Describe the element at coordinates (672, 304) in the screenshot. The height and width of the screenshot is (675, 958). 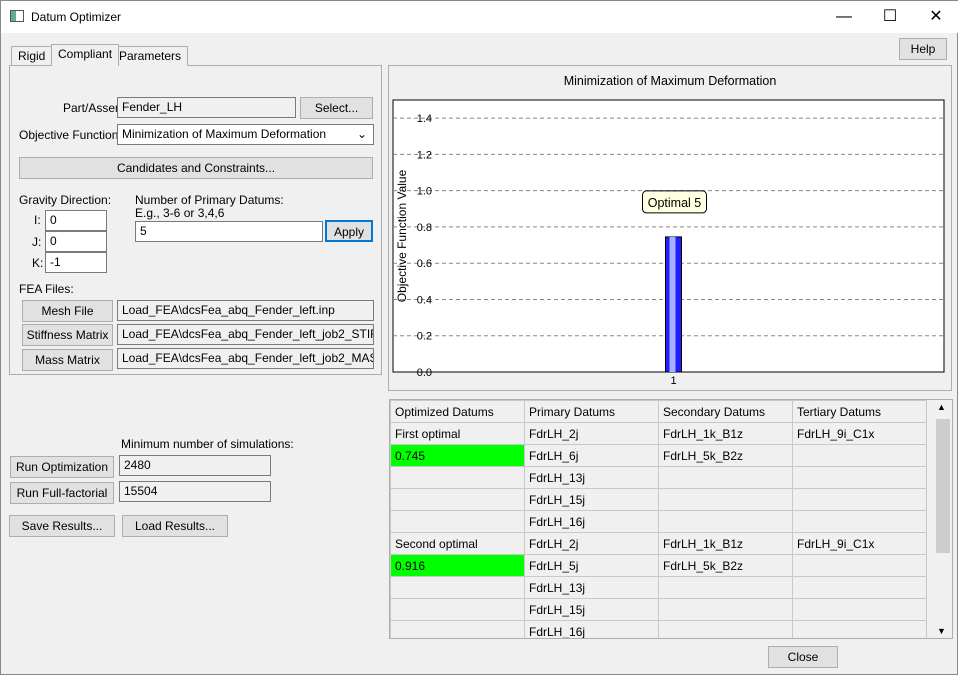
I see `bar-highlight` at that location.